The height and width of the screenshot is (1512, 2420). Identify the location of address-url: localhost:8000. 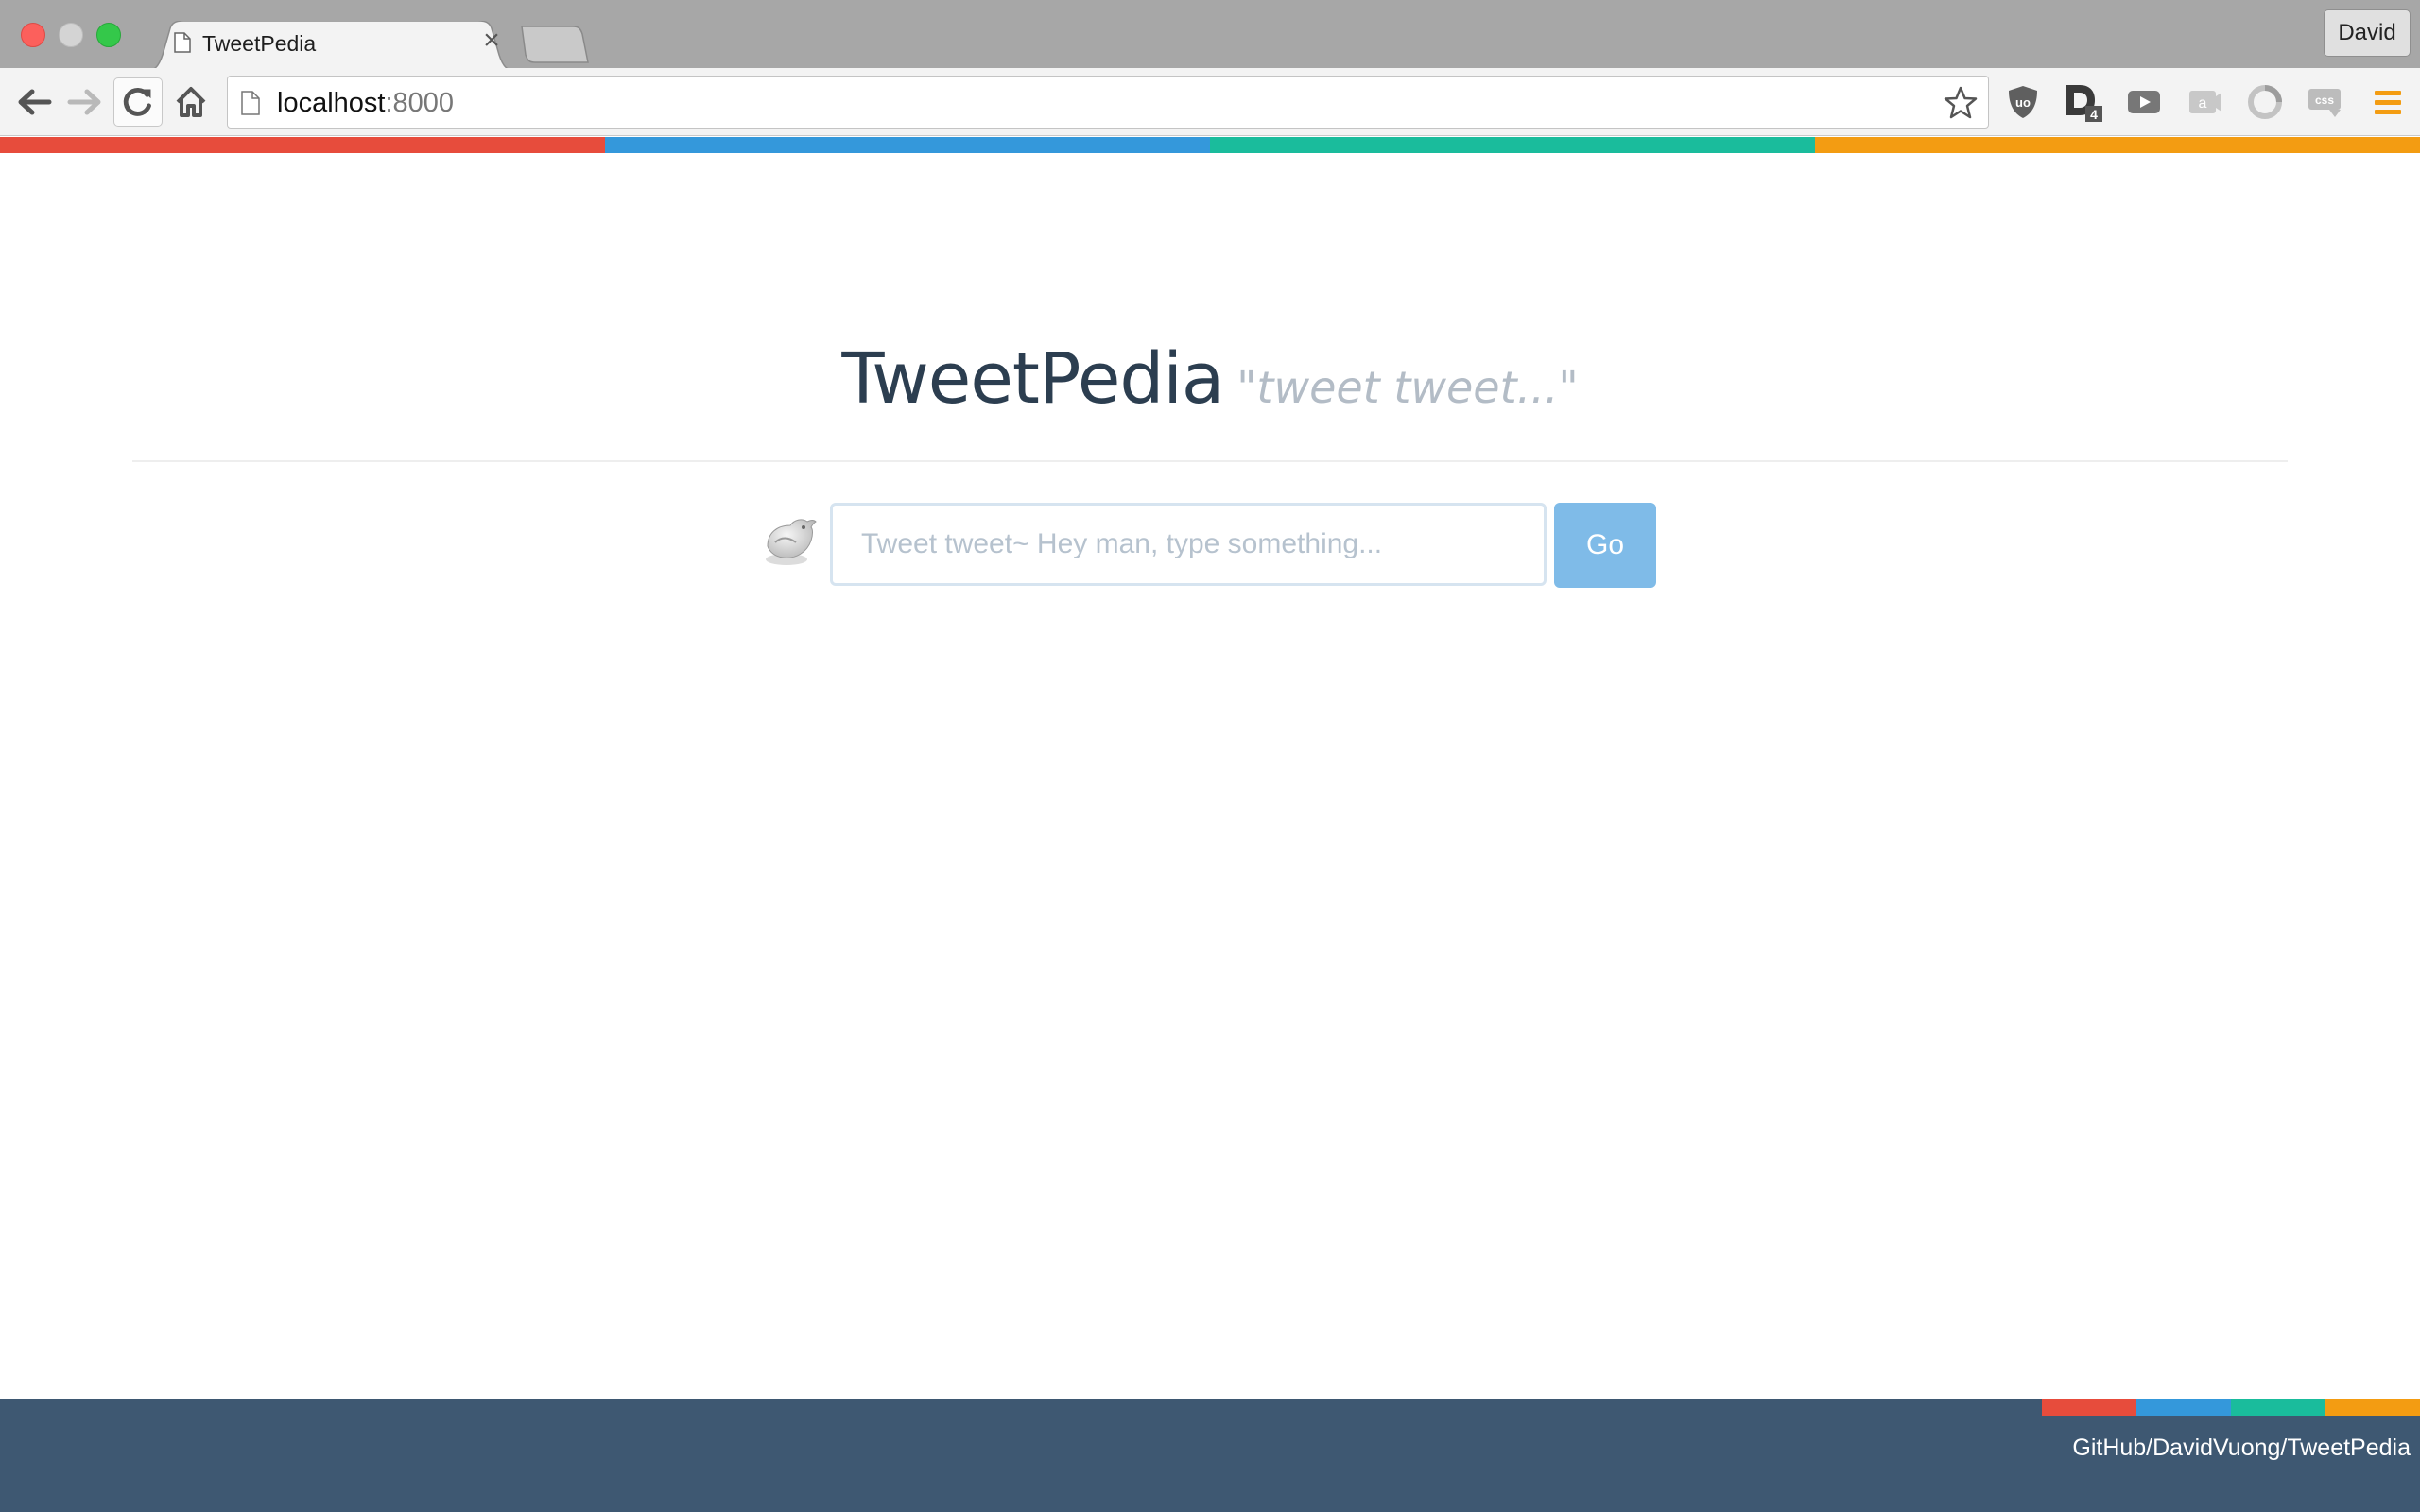
(366, 103).